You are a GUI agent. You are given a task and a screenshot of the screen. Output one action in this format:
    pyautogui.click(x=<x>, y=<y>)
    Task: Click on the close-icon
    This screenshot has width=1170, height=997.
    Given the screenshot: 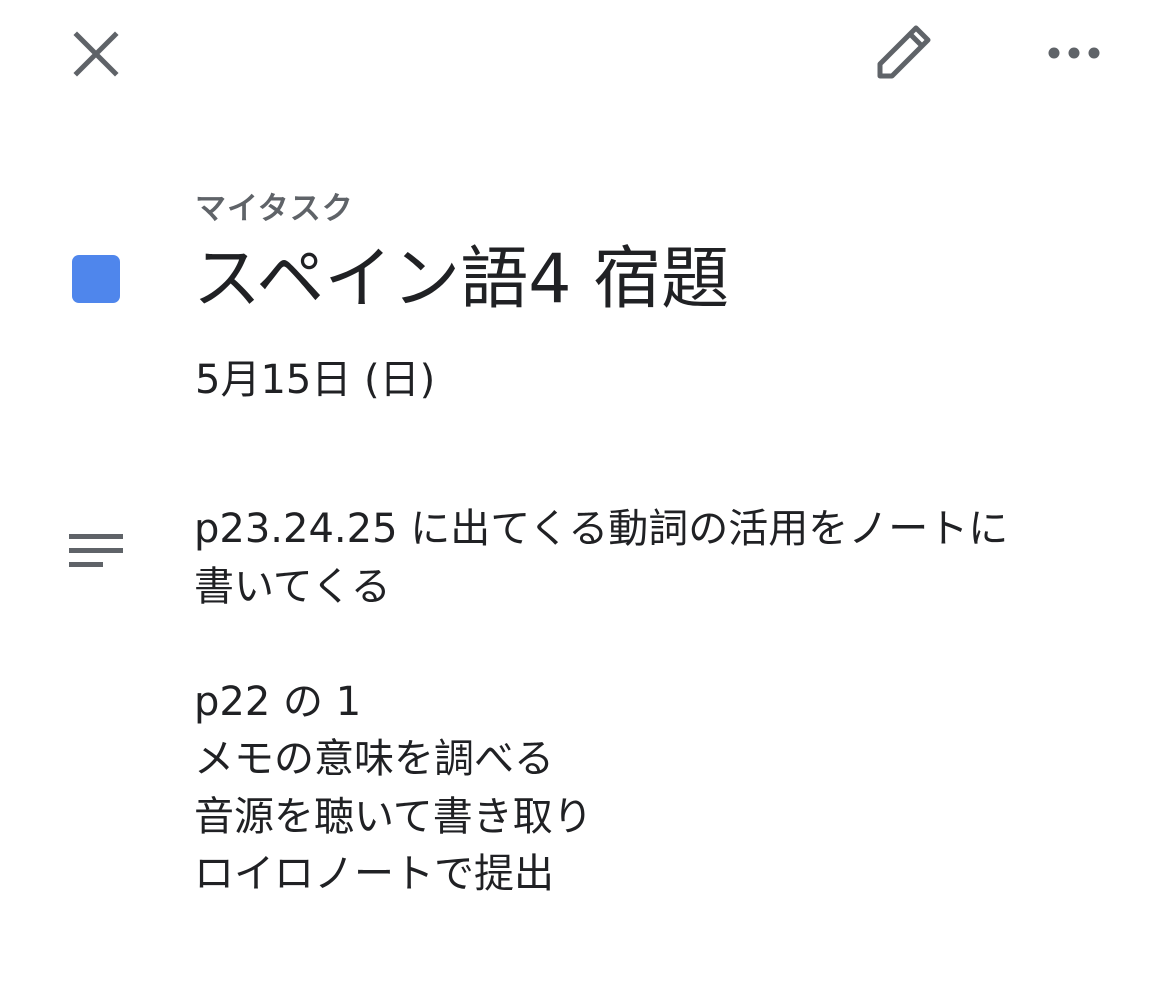 What is the action you would take?
    pyautogui.click(x=96, y=54)
    